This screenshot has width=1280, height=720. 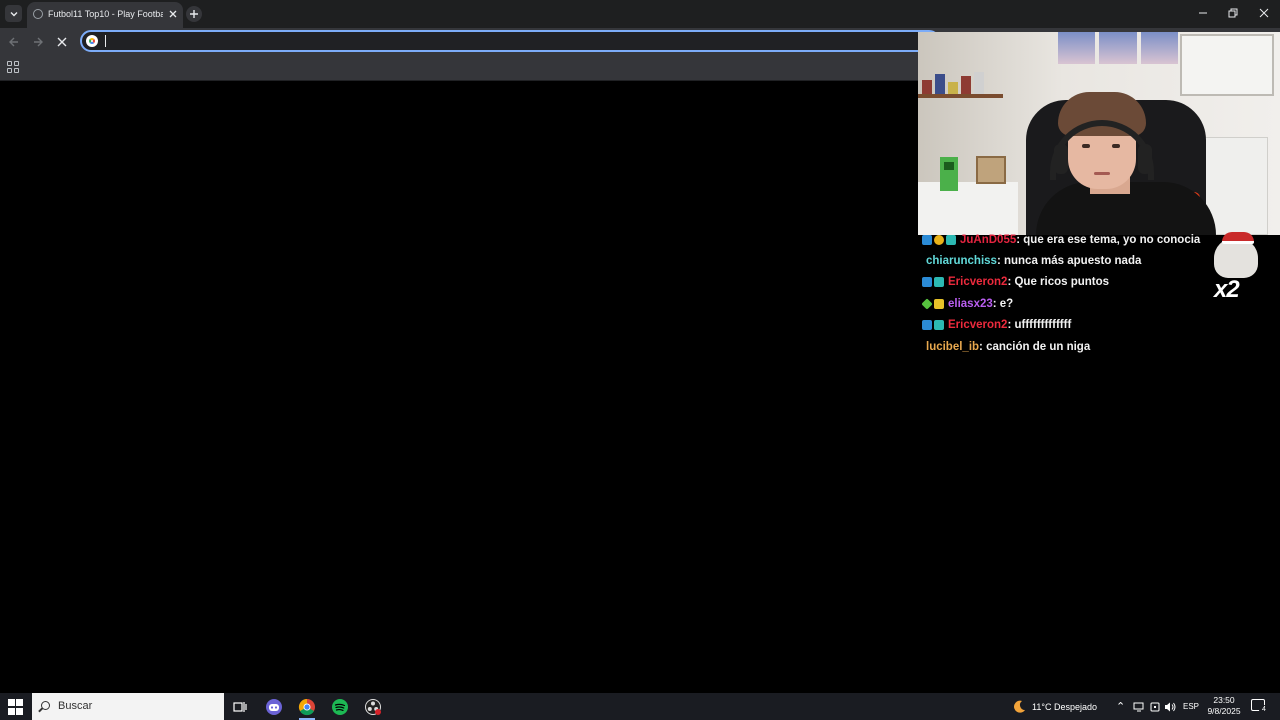 I want to click on wall-posters, so click(x=1118, y=48).